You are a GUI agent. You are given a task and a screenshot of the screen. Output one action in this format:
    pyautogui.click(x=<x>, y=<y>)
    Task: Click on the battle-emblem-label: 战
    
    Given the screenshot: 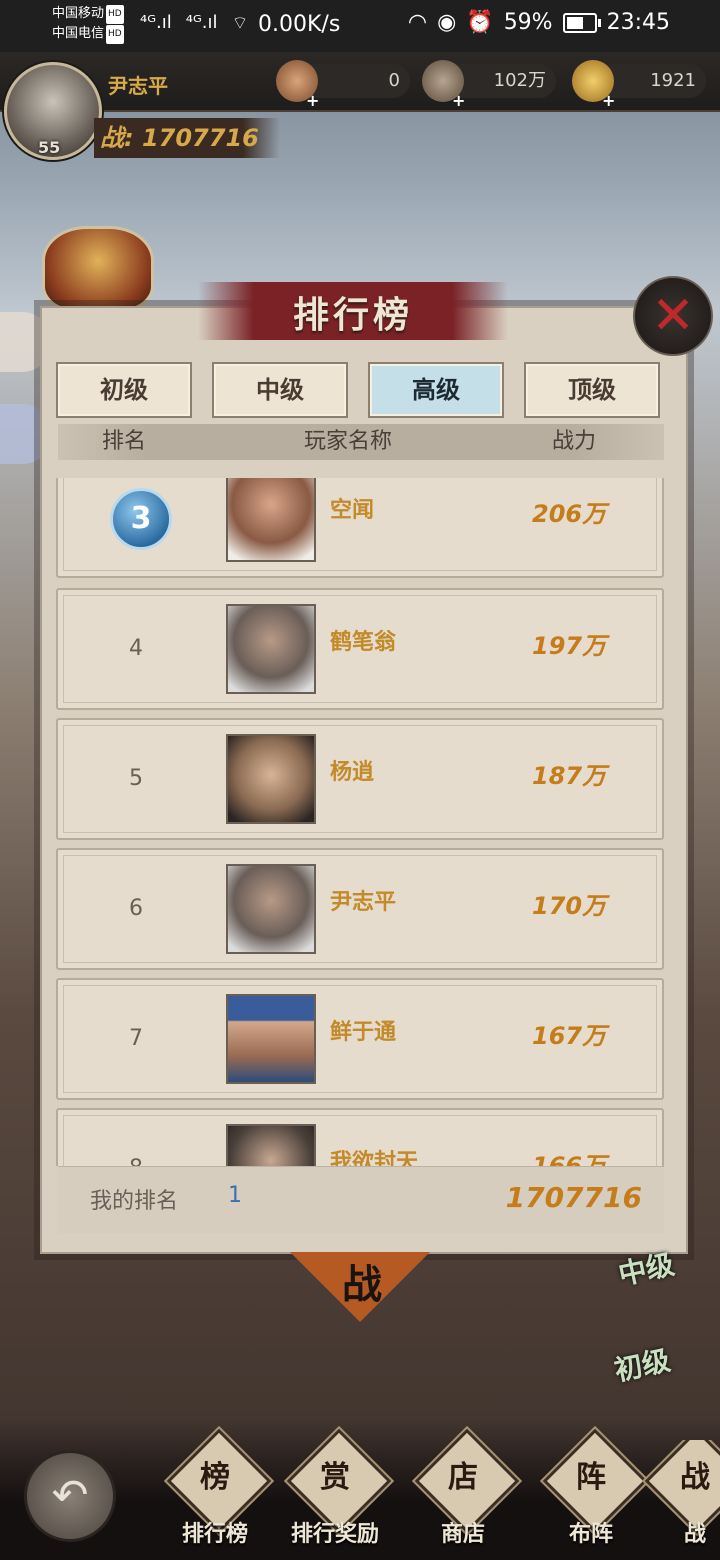 What is the action you would take?
    pyautogui.click(x=362, y=1284)
    